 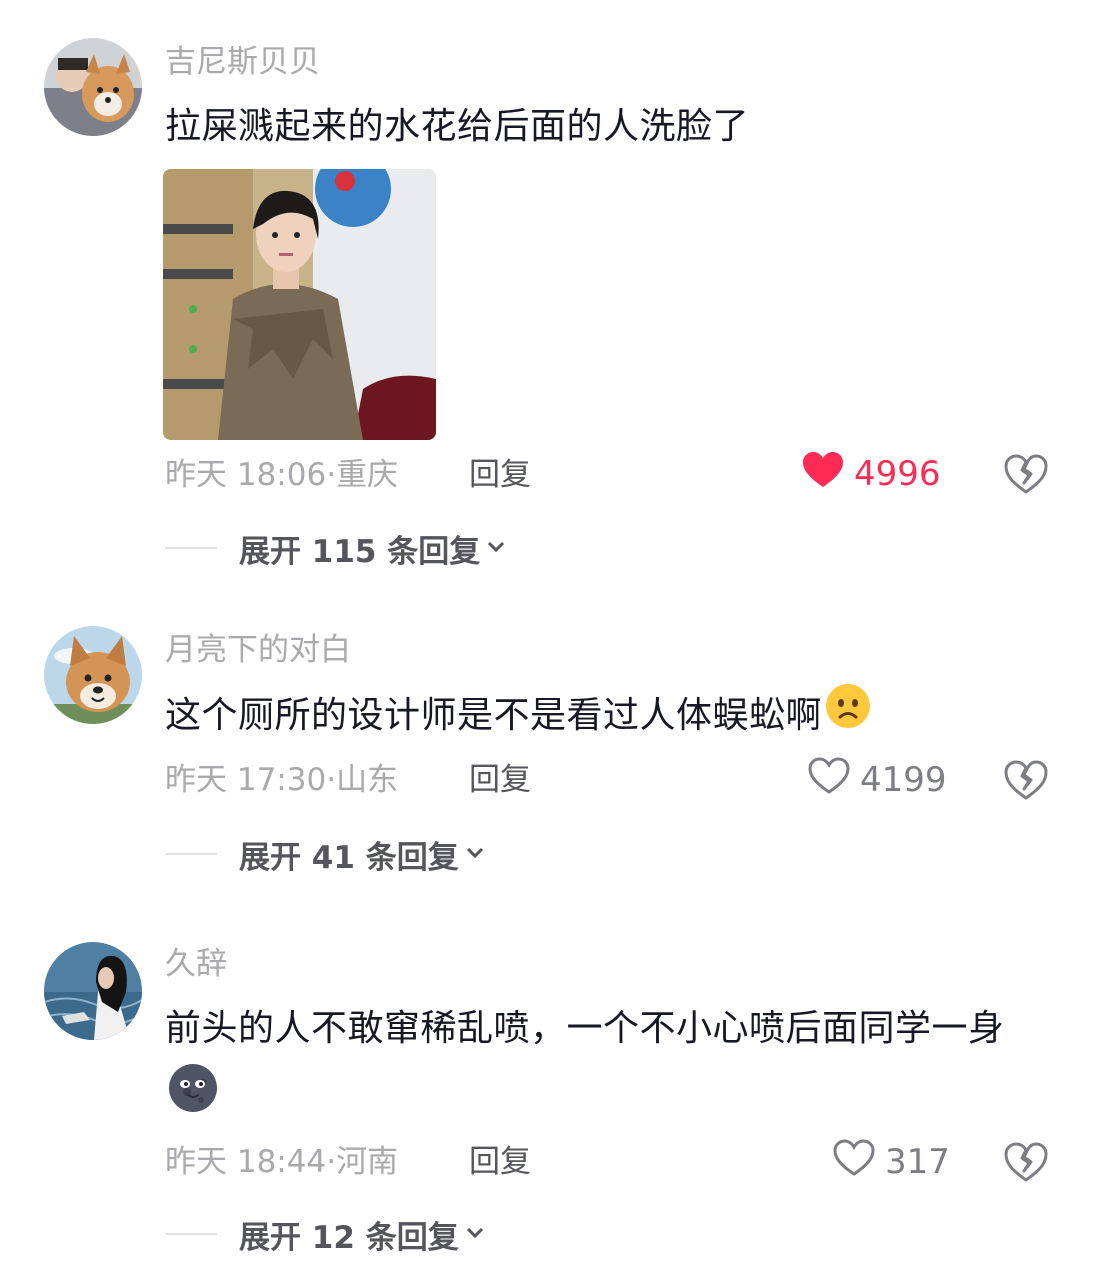 What do you see at coordinates (246, 780) in the screenshot?
I see `comment-time: 昨天 17:30` at bounding box center [246, 780].